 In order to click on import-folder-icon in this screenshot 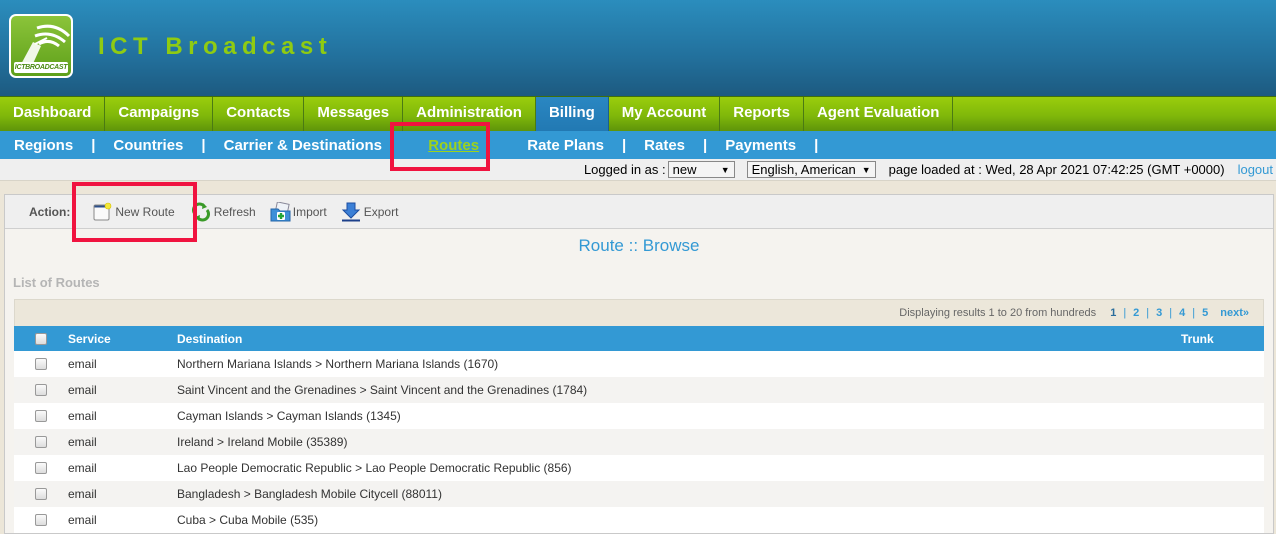, I will do `click(280, 211)`.